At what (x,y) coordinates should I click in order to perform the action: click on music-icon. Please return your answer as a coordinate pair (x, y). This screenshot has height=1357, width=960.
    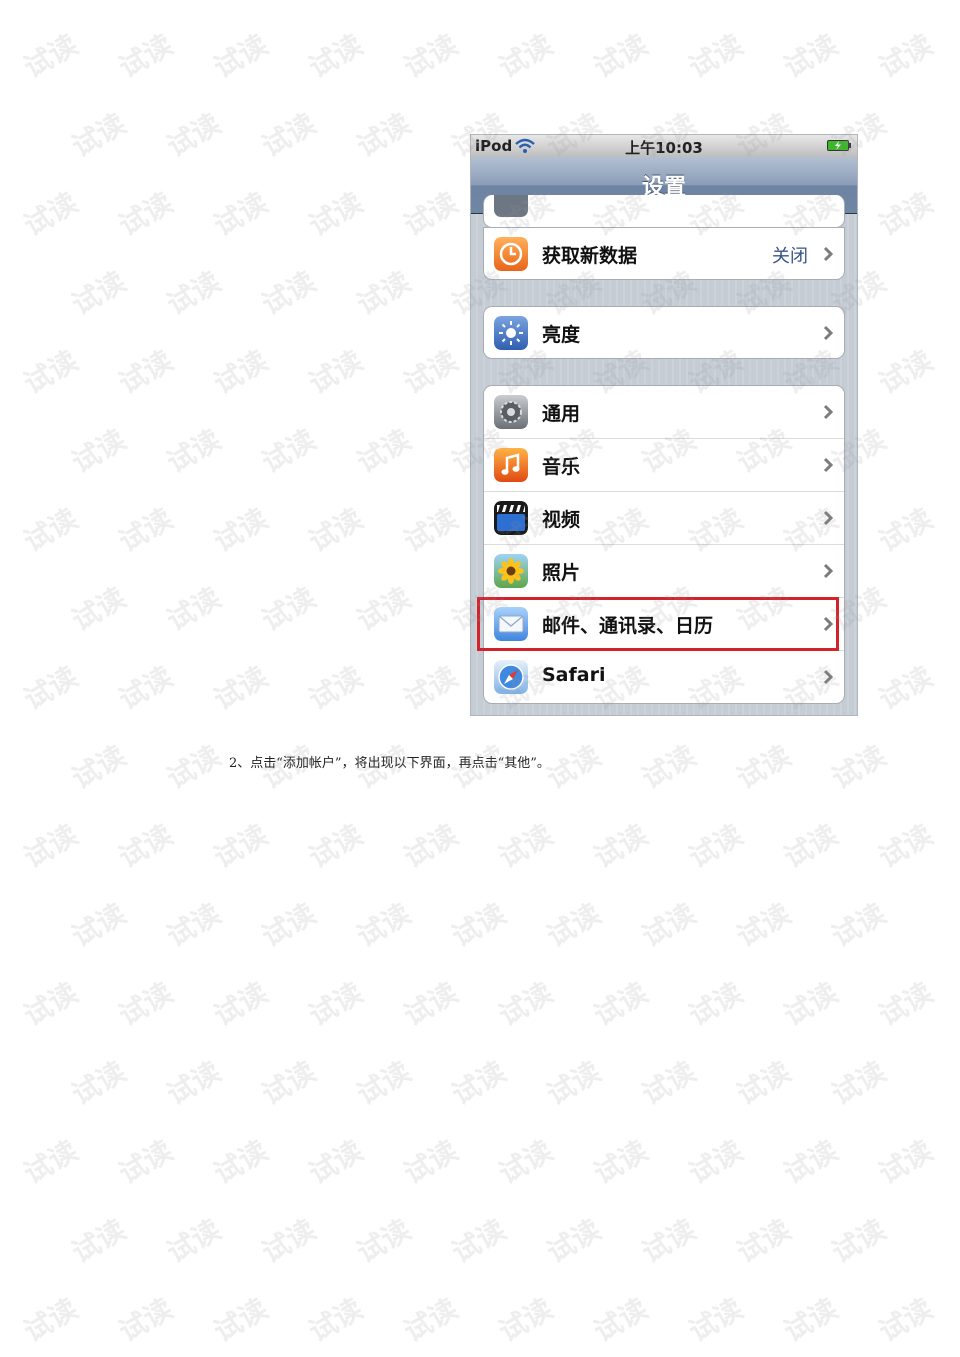
    Looking at the image, I should click on (511, 465).